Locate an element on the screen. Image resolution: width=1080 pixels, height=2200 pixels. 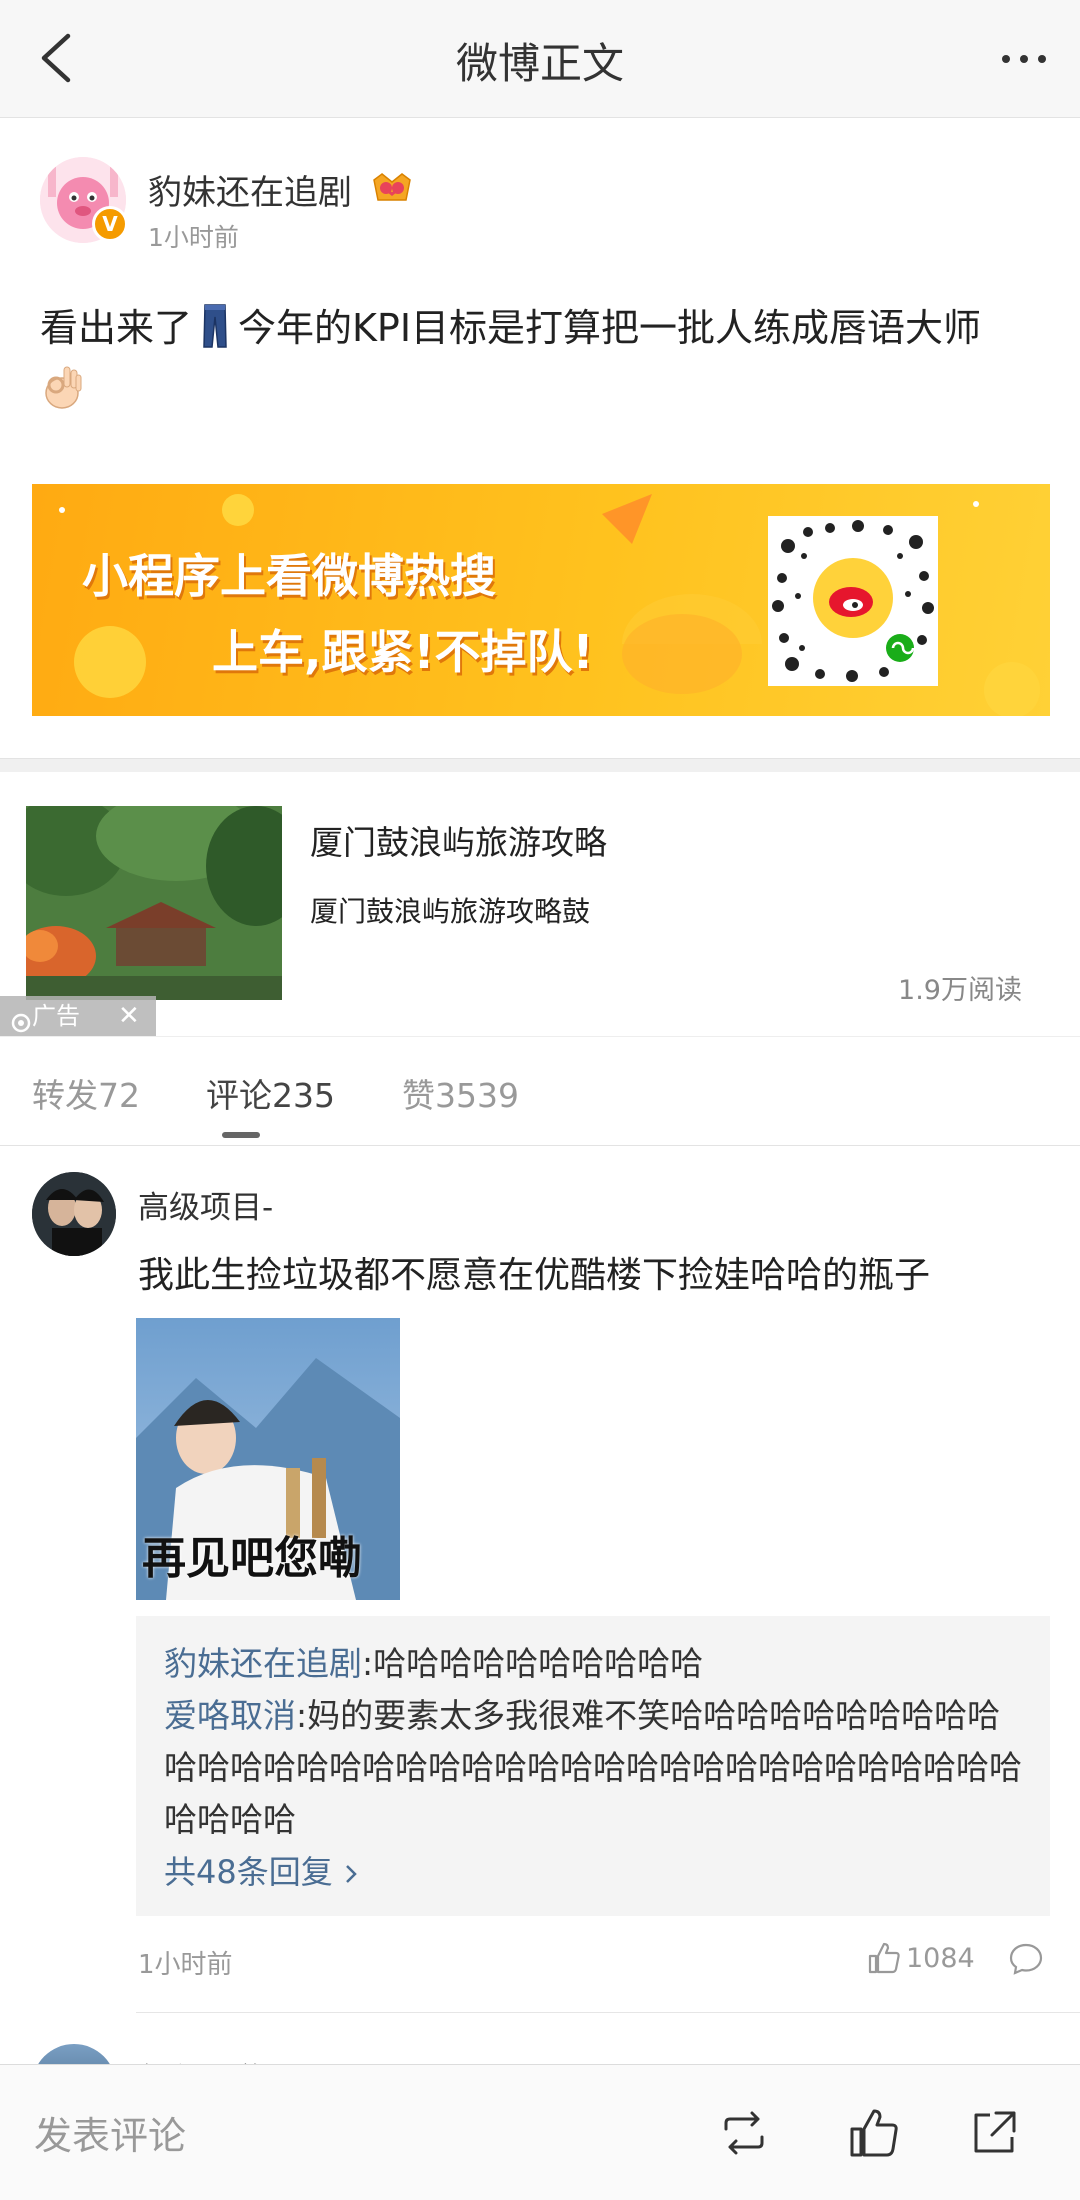
ad-label: 广告 is located at coordinates (56, 1016).